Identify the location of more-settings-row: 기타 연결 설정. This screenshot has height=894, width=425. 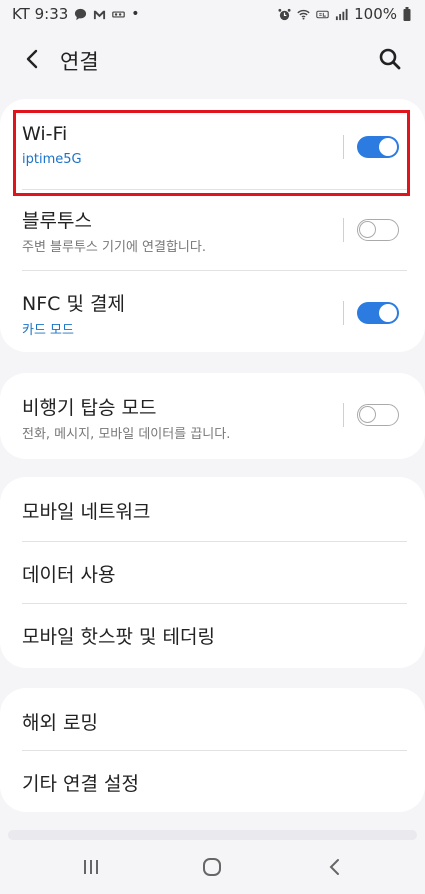
(212, 781).